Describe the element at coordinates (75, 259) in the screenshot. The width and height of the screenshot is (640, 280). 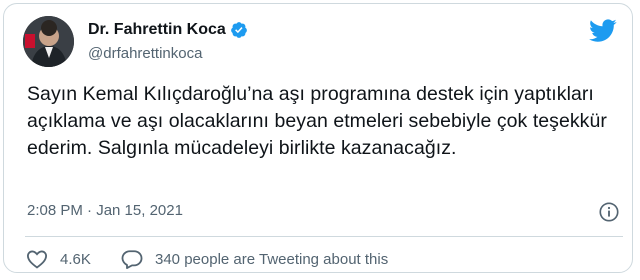
I see `like-count: 4.6K` at that location.